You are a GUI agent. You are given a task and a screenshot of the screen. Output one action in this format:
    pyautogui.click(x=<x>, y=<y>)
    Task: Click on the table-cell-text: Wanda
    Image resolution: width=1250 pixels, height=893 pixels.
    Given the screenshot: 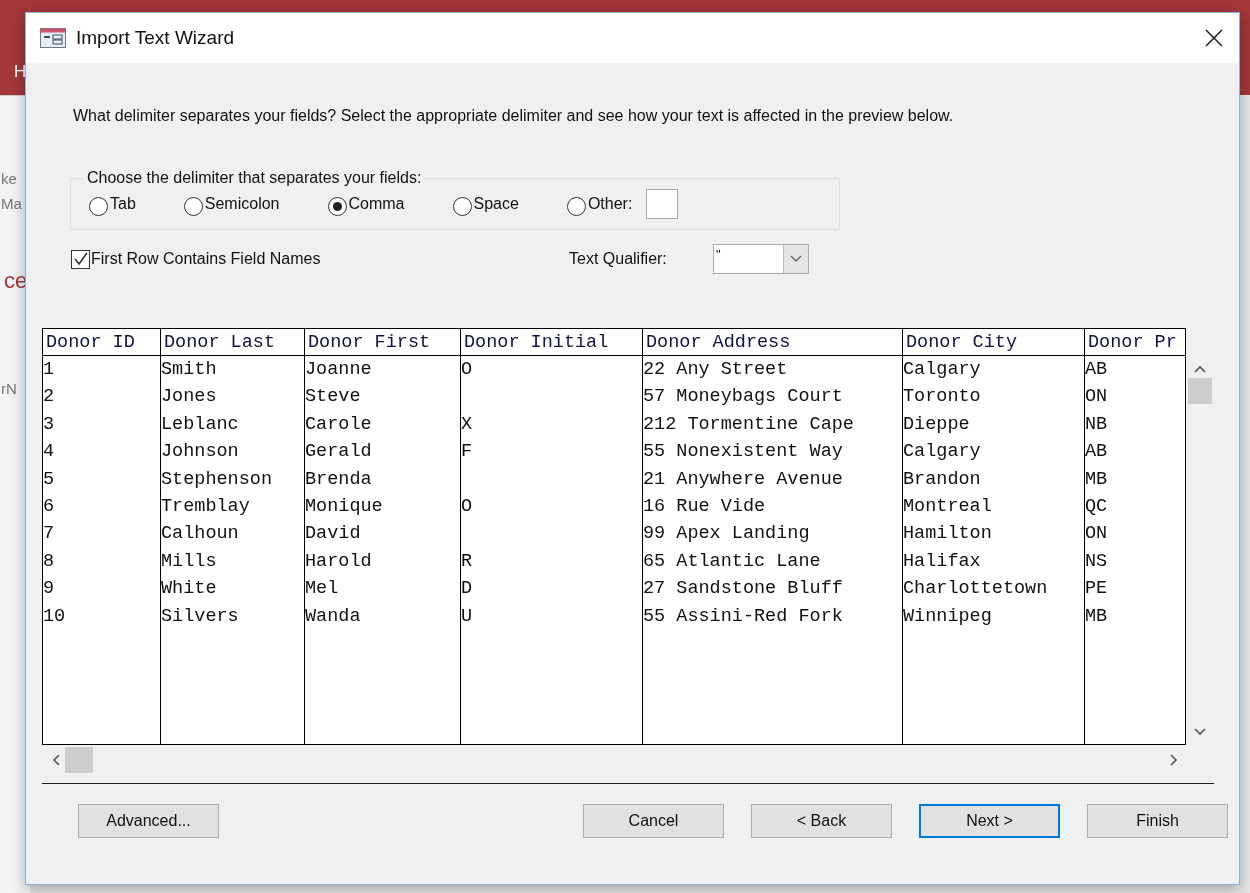 What is the action you would take?
    pyautogui.click(x=333, y=616)
    